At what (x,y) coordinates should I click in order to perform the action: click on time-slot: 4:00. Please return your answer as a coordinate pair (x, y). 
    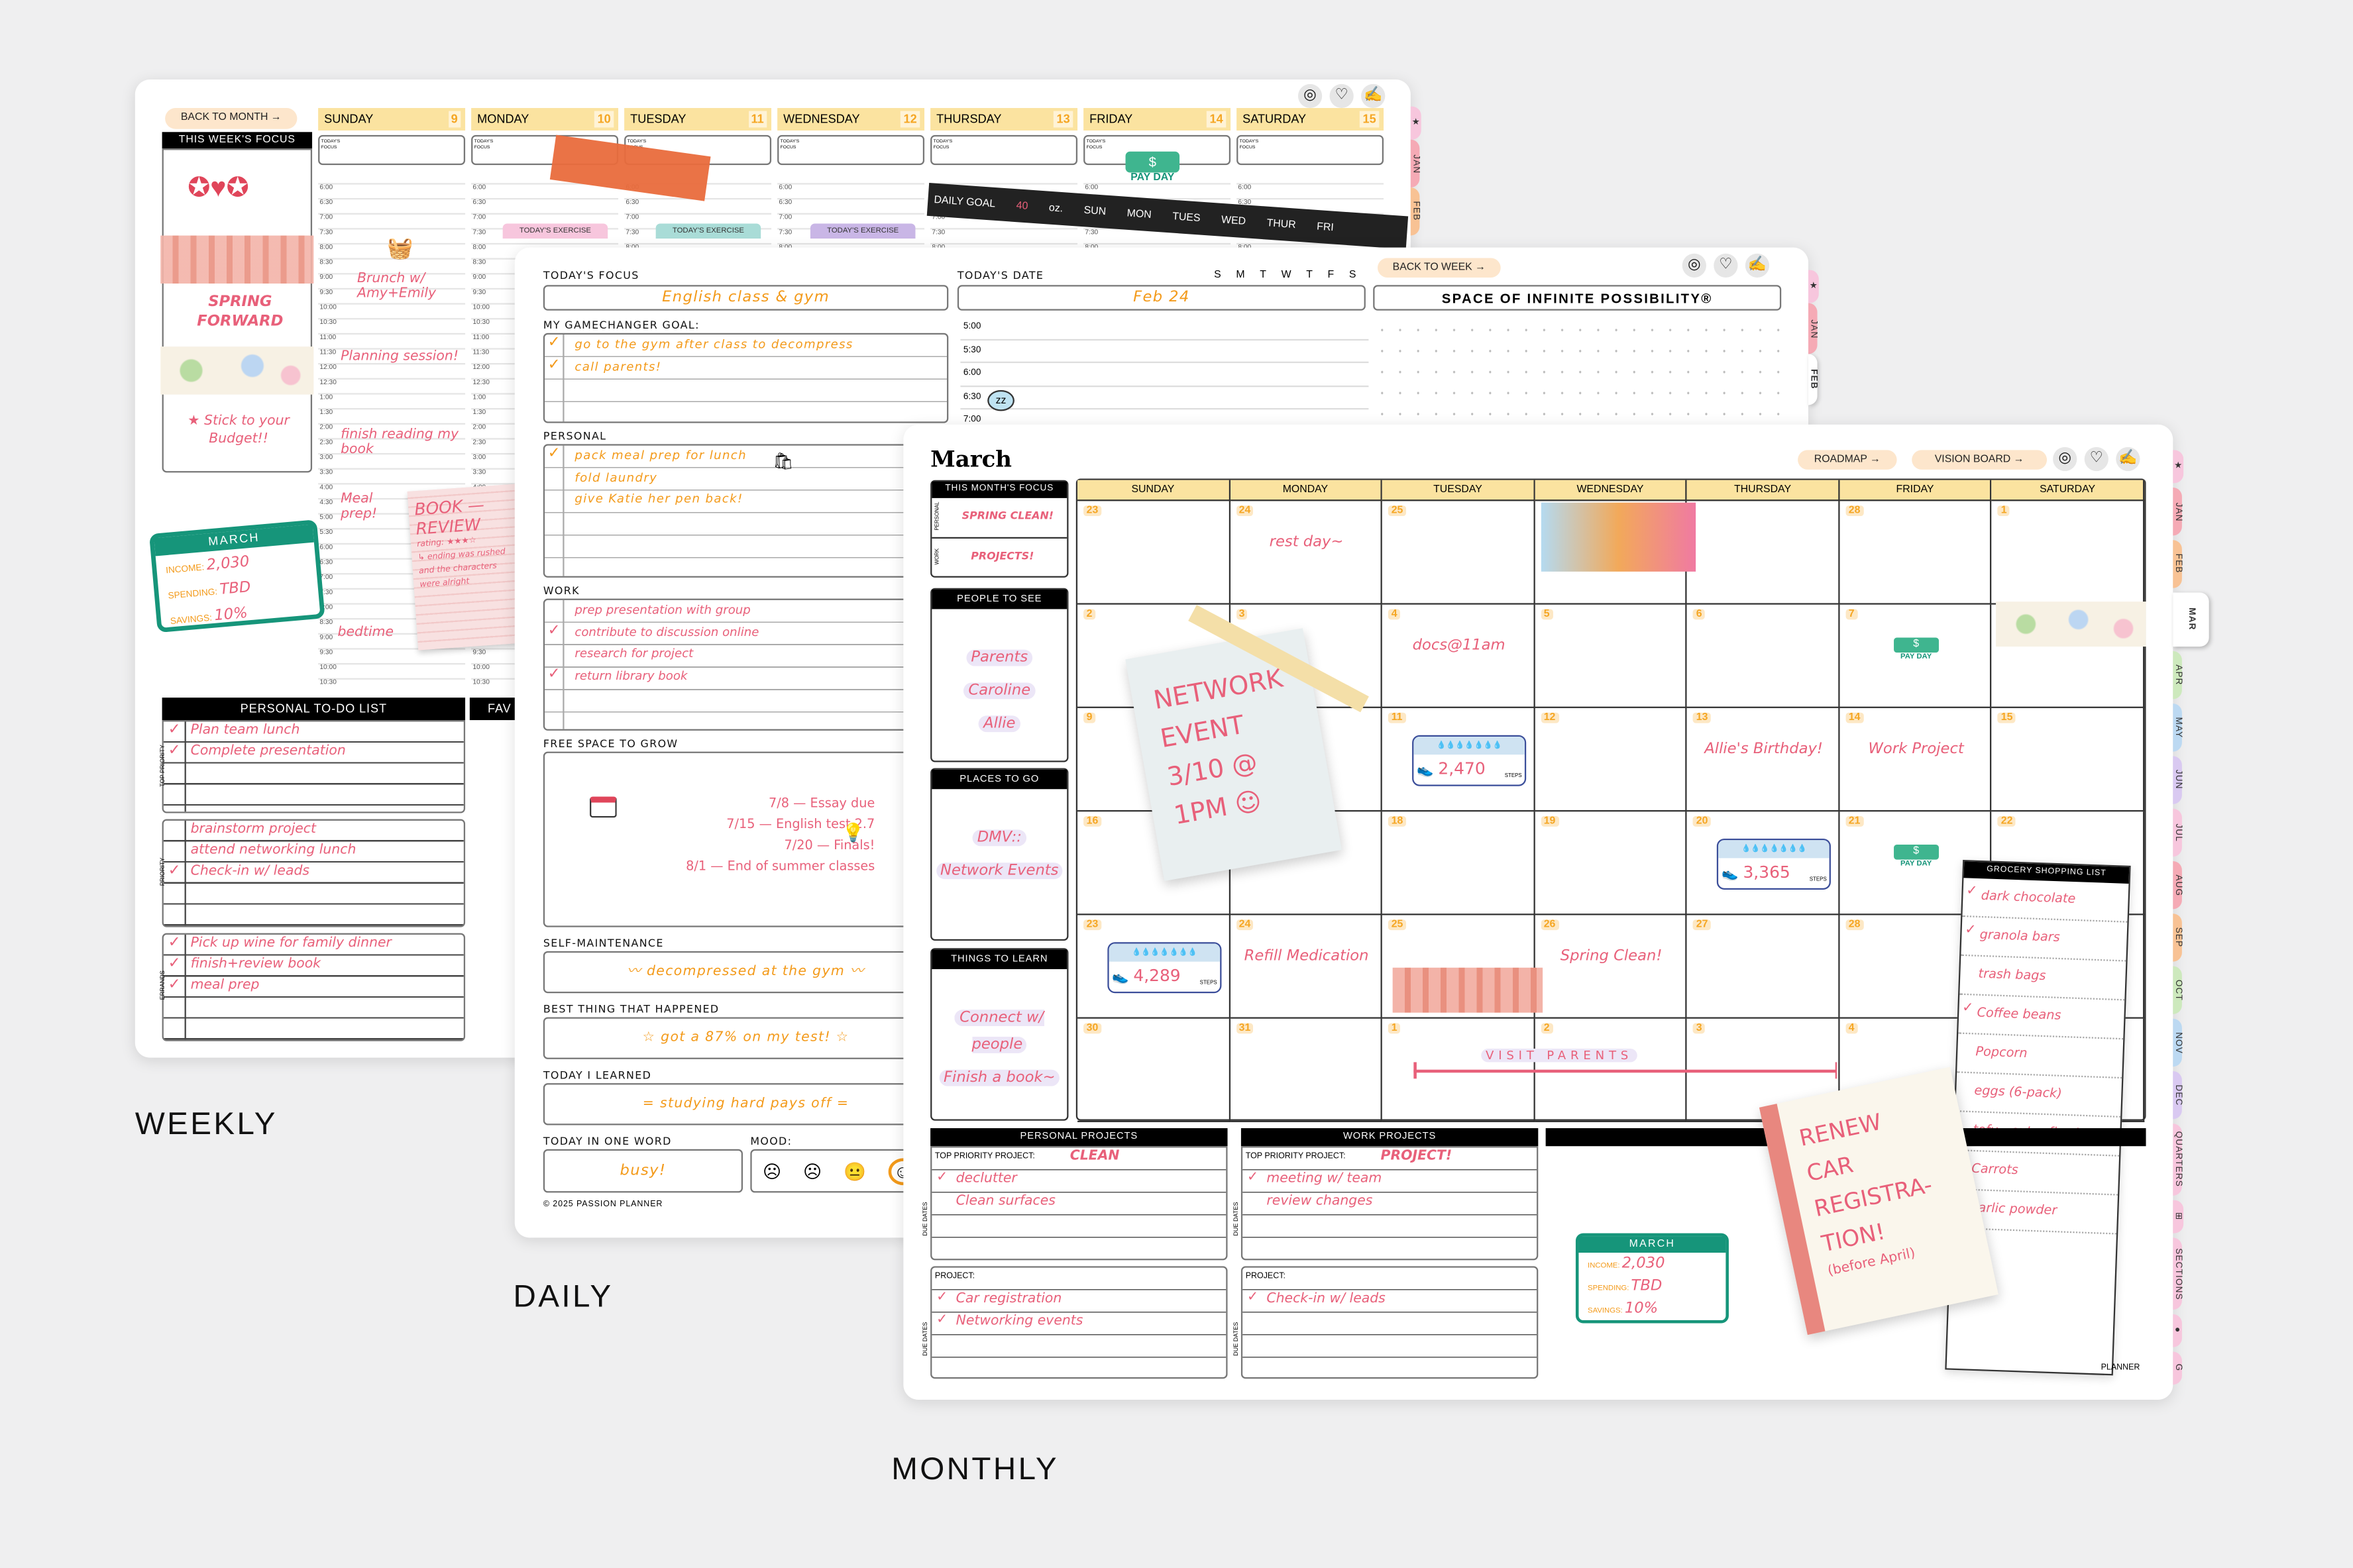
    Looking at the image, I should click on (392, 480).